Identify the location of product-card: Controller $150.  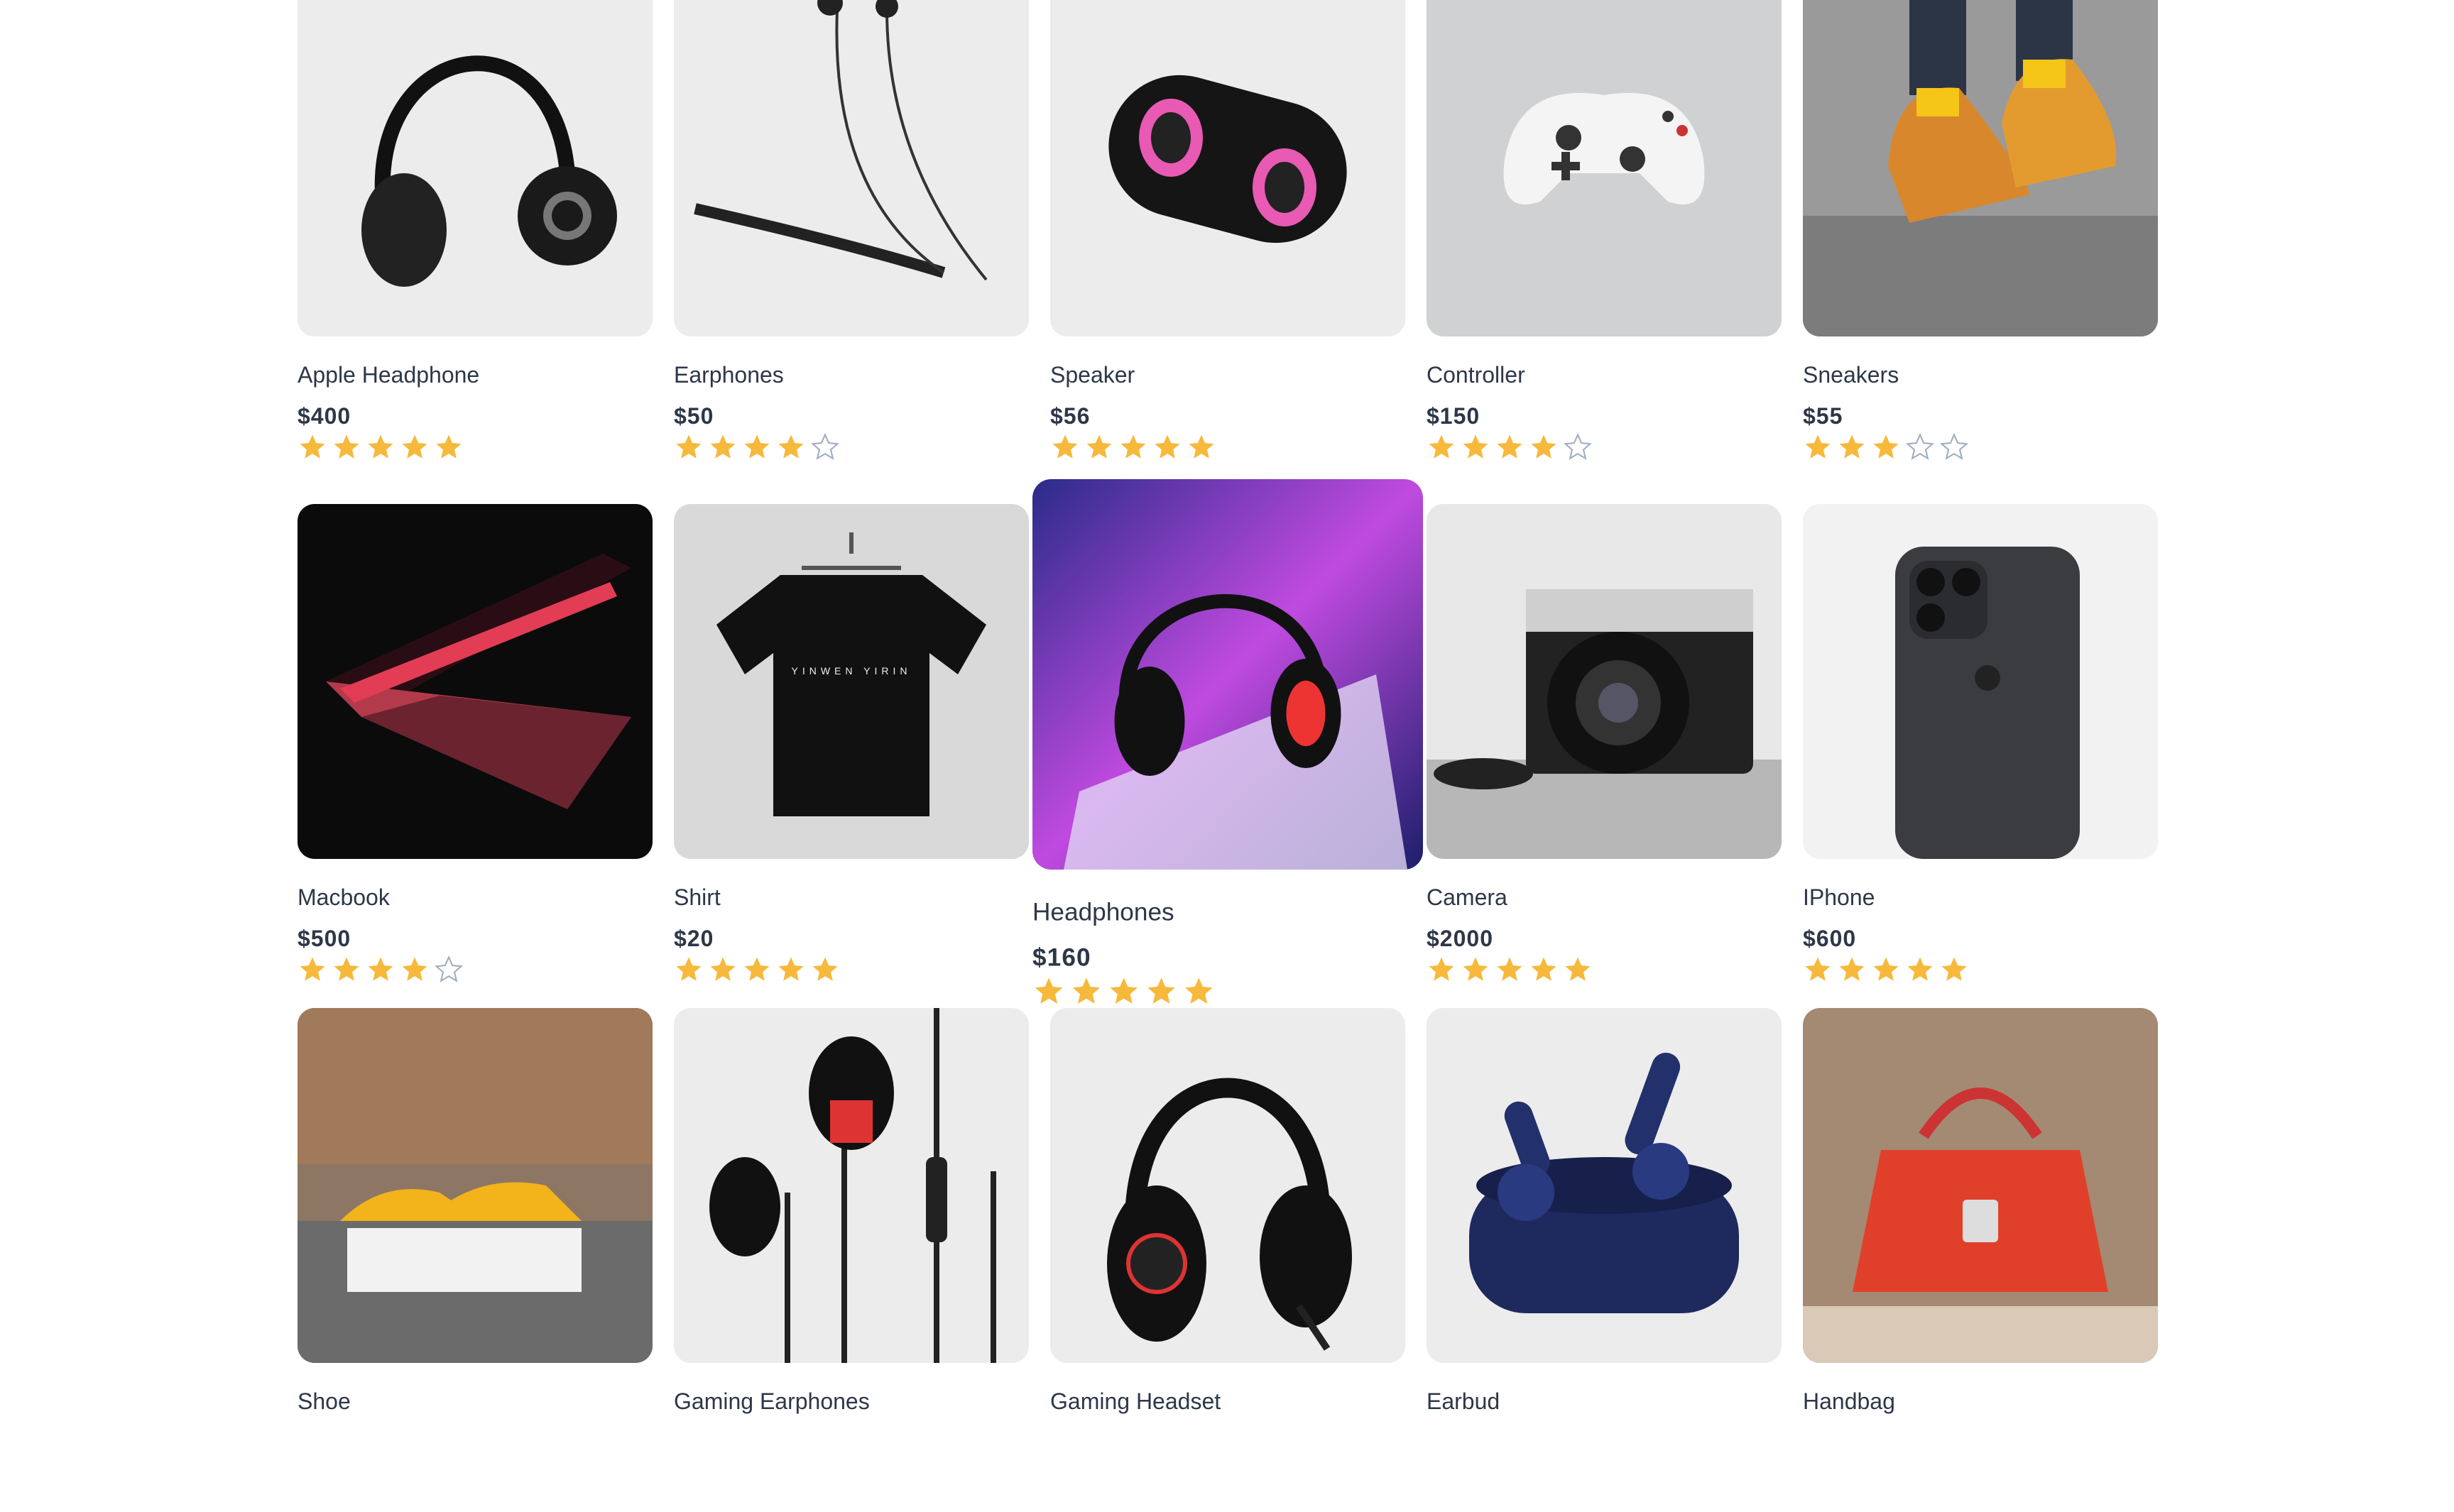
(1604, 252).